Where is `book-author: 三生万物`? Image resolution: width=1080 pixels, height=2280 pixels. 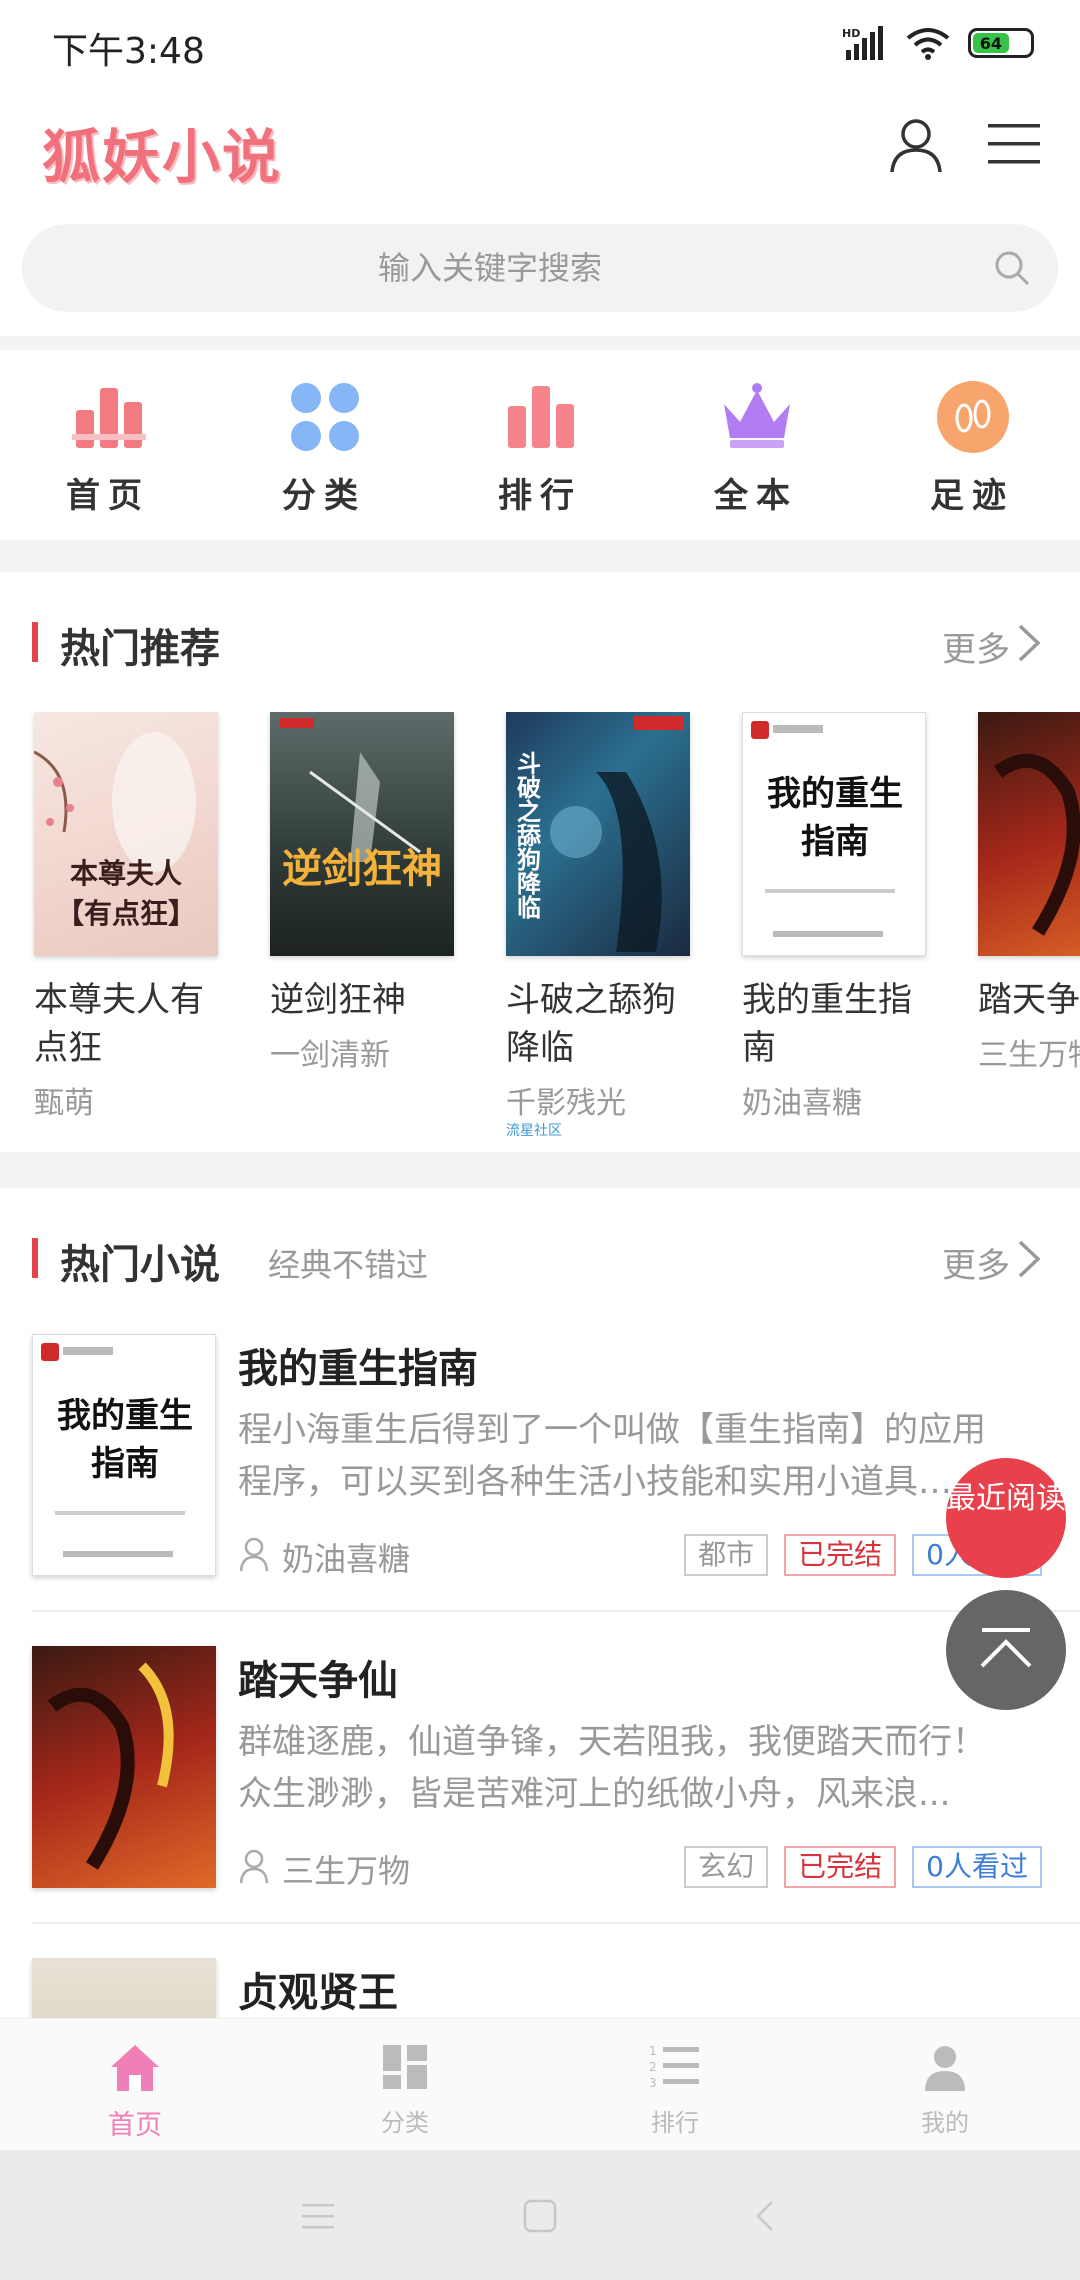 book-author: 三生万物 is located at coordinates (1029, 1055).